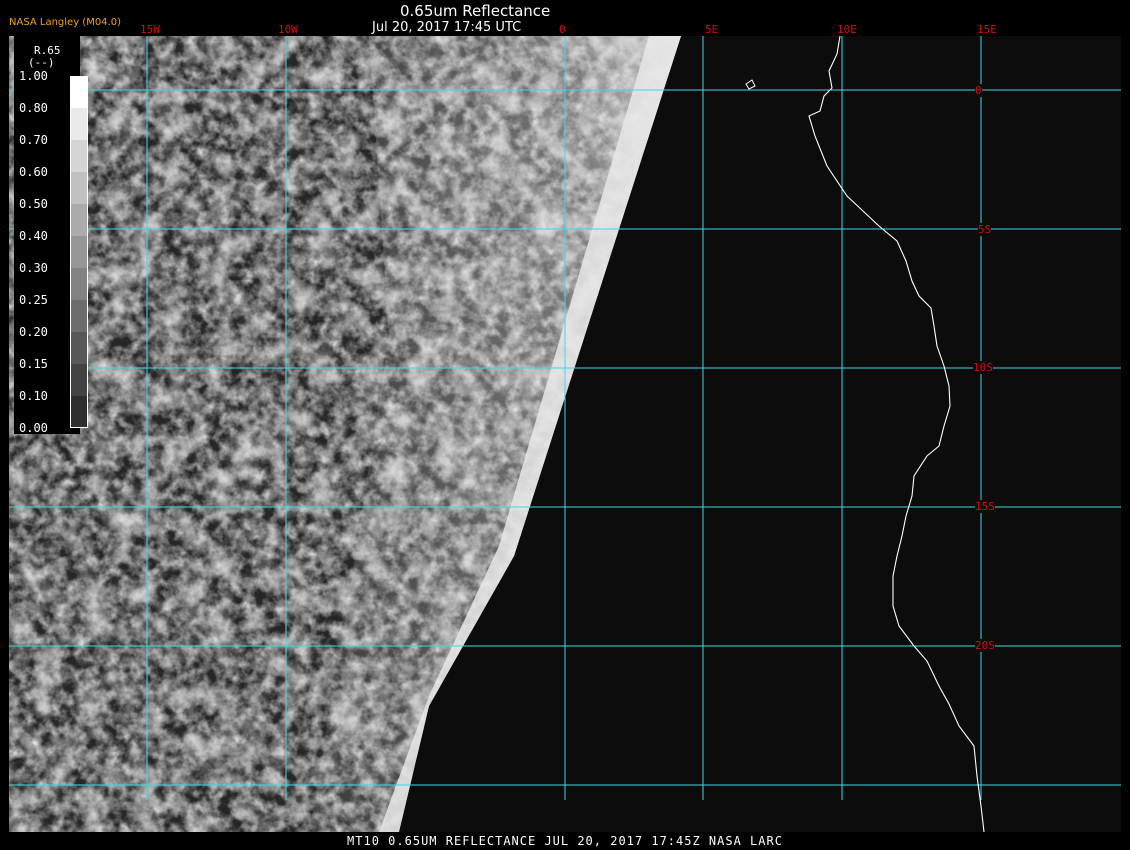 The width and height of the screenshot is (1130, 850). What do you see at coordinates (847, 29) in the screenshot?
I see `longitude-label: 10E` at bounding box center [847, 29].